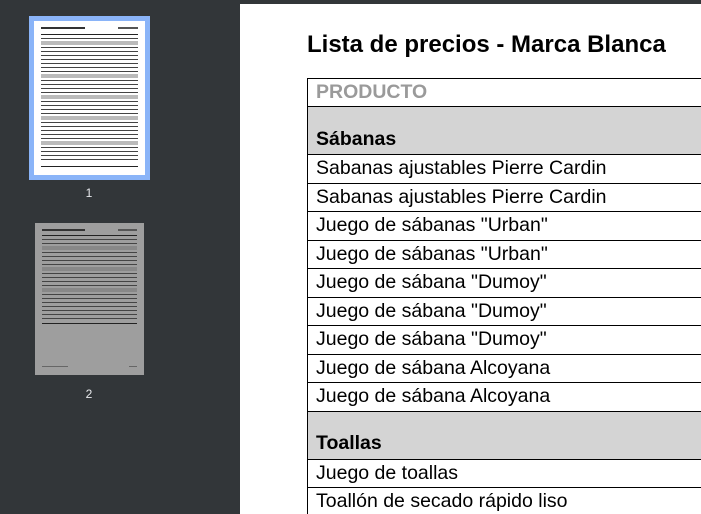  I want to click on table-row: Toallón de secado rápido liso, so click(504, 500).